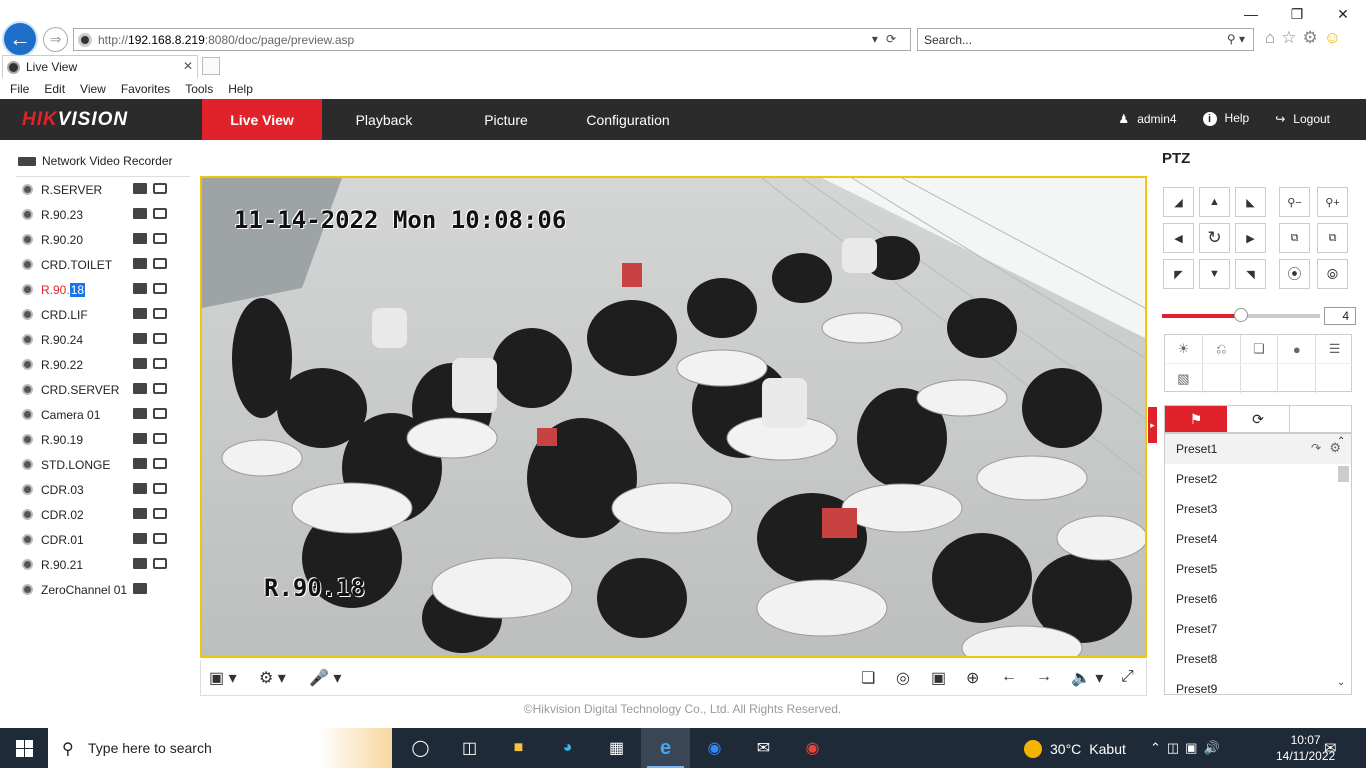  Describe the element at coordinates (103, 514) in the screenshot. I see `camera-item: CDR.02` at that location.